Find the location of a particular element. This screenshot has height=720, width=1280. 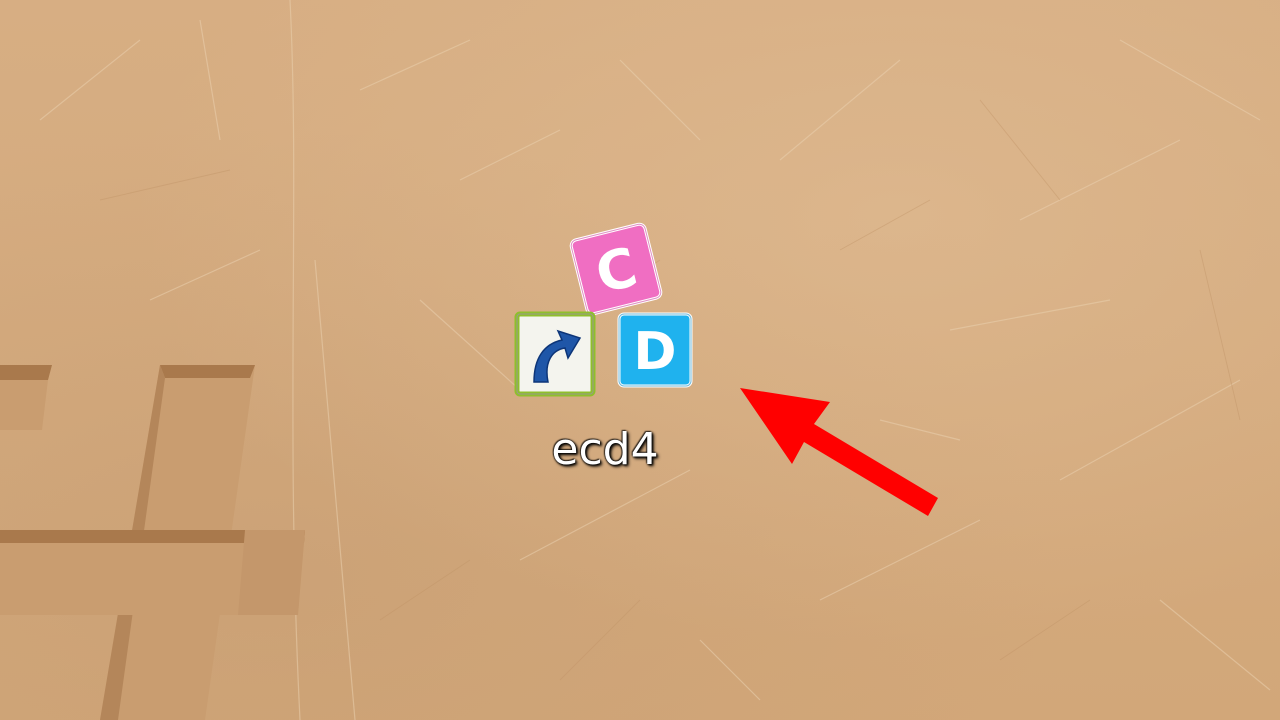

shortcut-arrow-icon is located at coordinates (555, 354).